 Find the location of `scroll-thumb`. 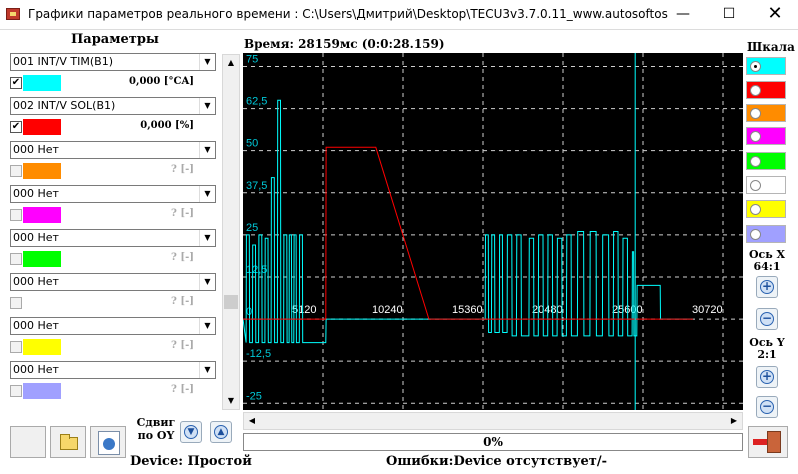

scroll-thumb is located at coordinates (231, 302).